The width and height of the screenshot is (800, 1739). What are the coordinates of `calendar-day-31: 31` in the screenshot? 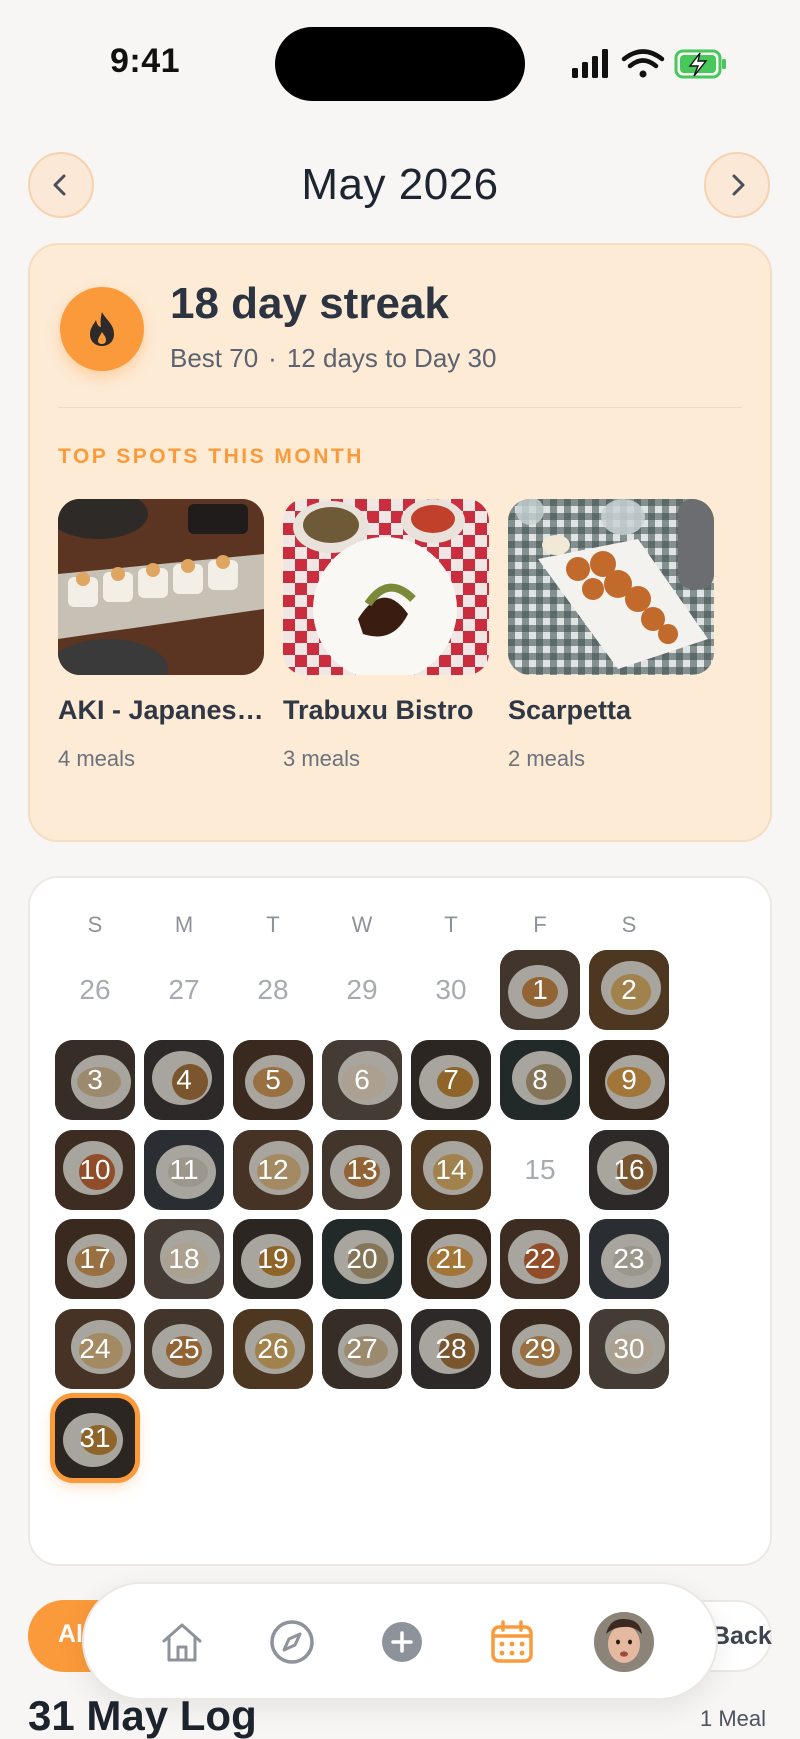 It's located at (95, 1438).